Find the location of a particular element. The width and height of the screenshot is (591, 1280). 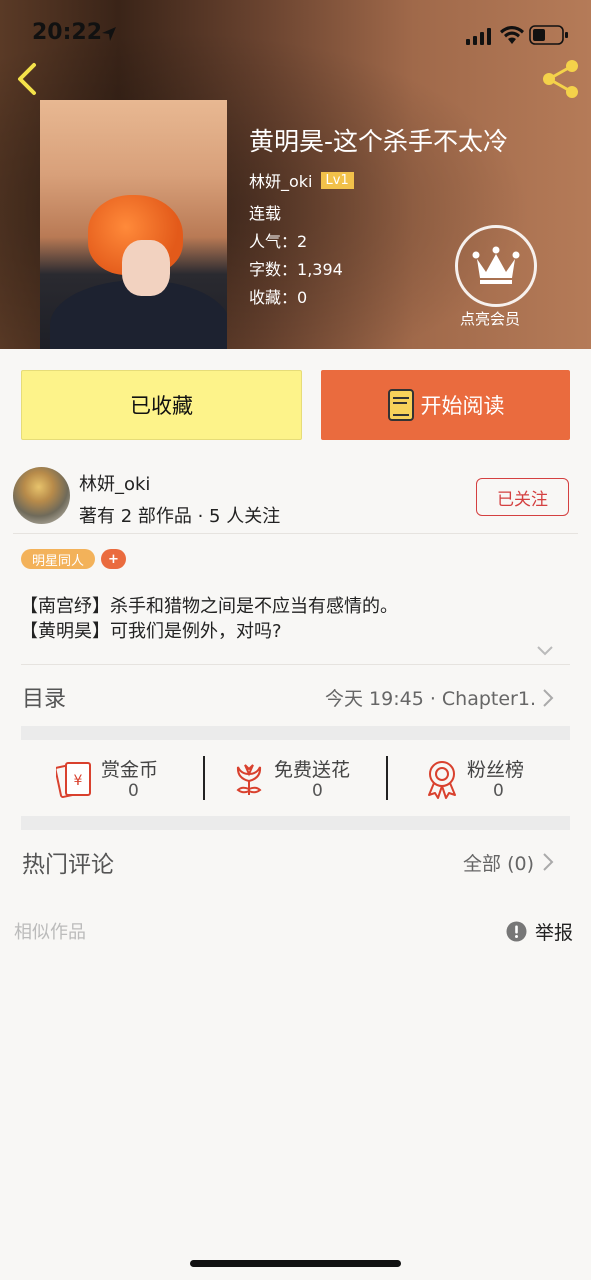

report-button: 举报 is located at coordinates (539, 931).